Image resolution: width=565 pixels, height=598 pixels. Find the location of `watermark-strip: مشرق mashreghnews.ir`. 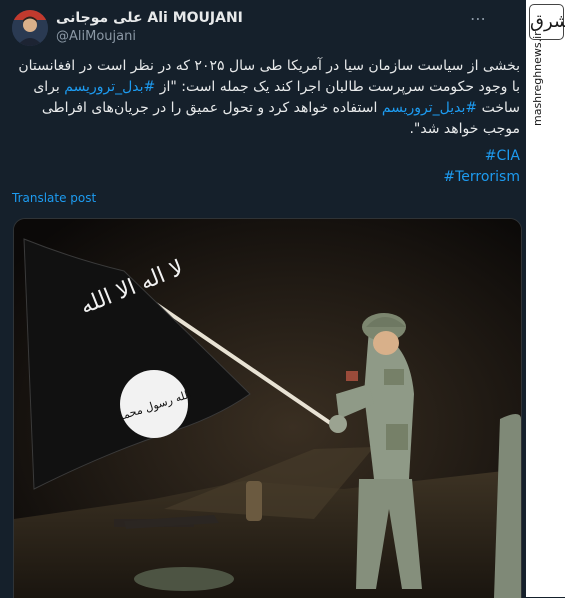

watermark-strip: مشرق mashreghnews.ir is located at coordinates (545, 298).